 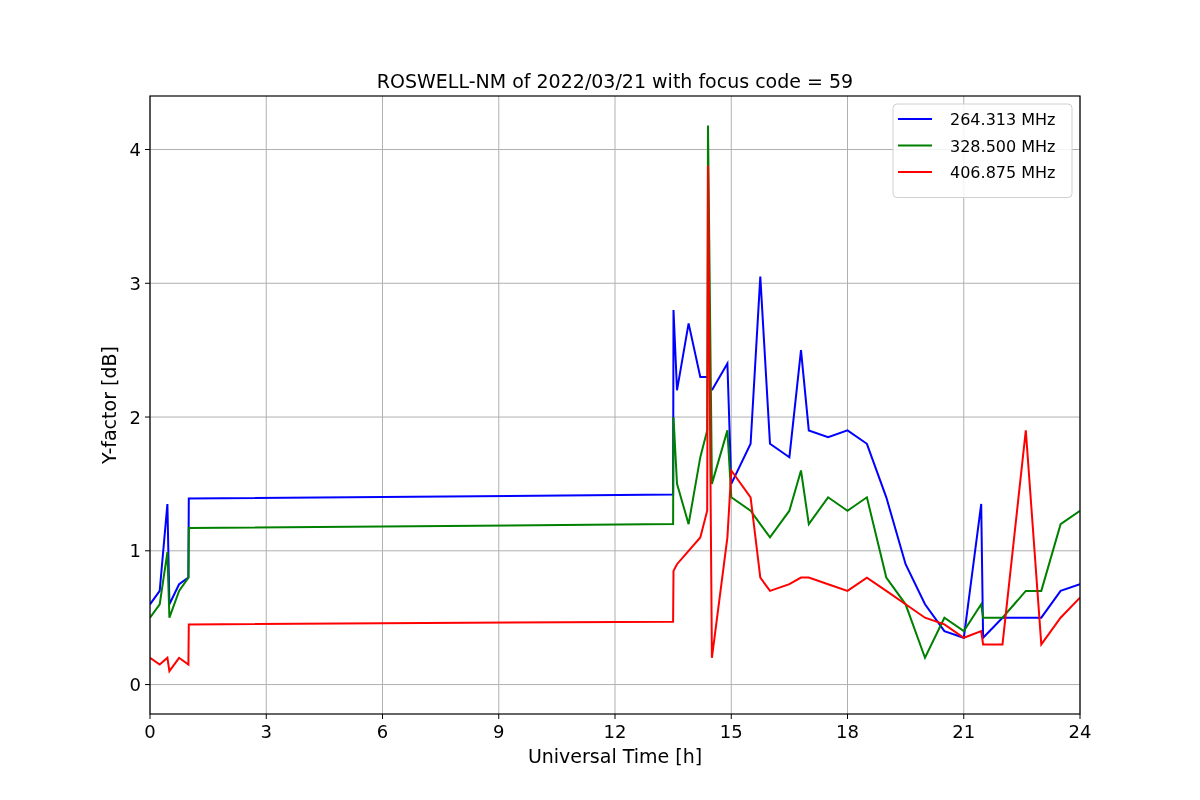 I want to click on y-tick-label: 1, so click(x=135, y=551).